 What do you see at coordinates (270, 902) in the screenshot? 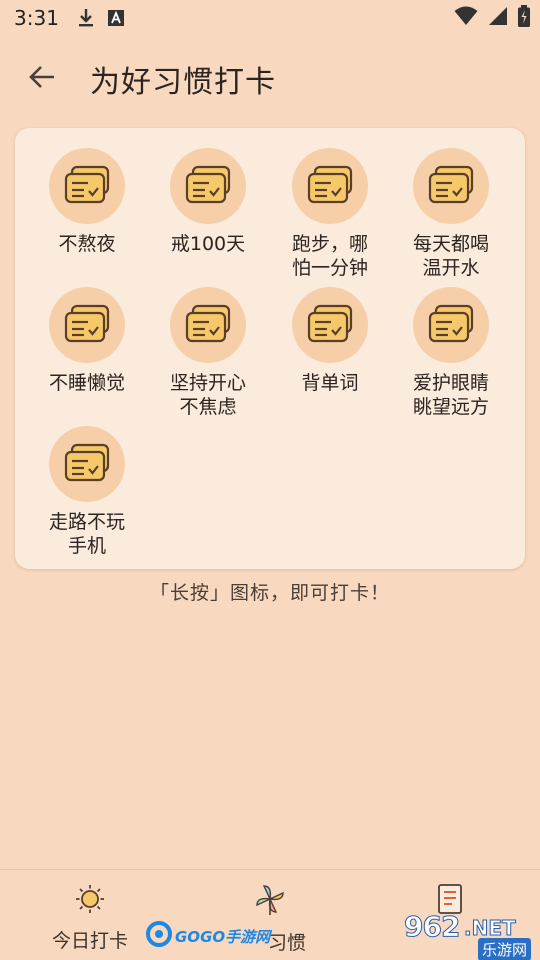
I see `pinwheel-icon` at bounding box center [270, 902].